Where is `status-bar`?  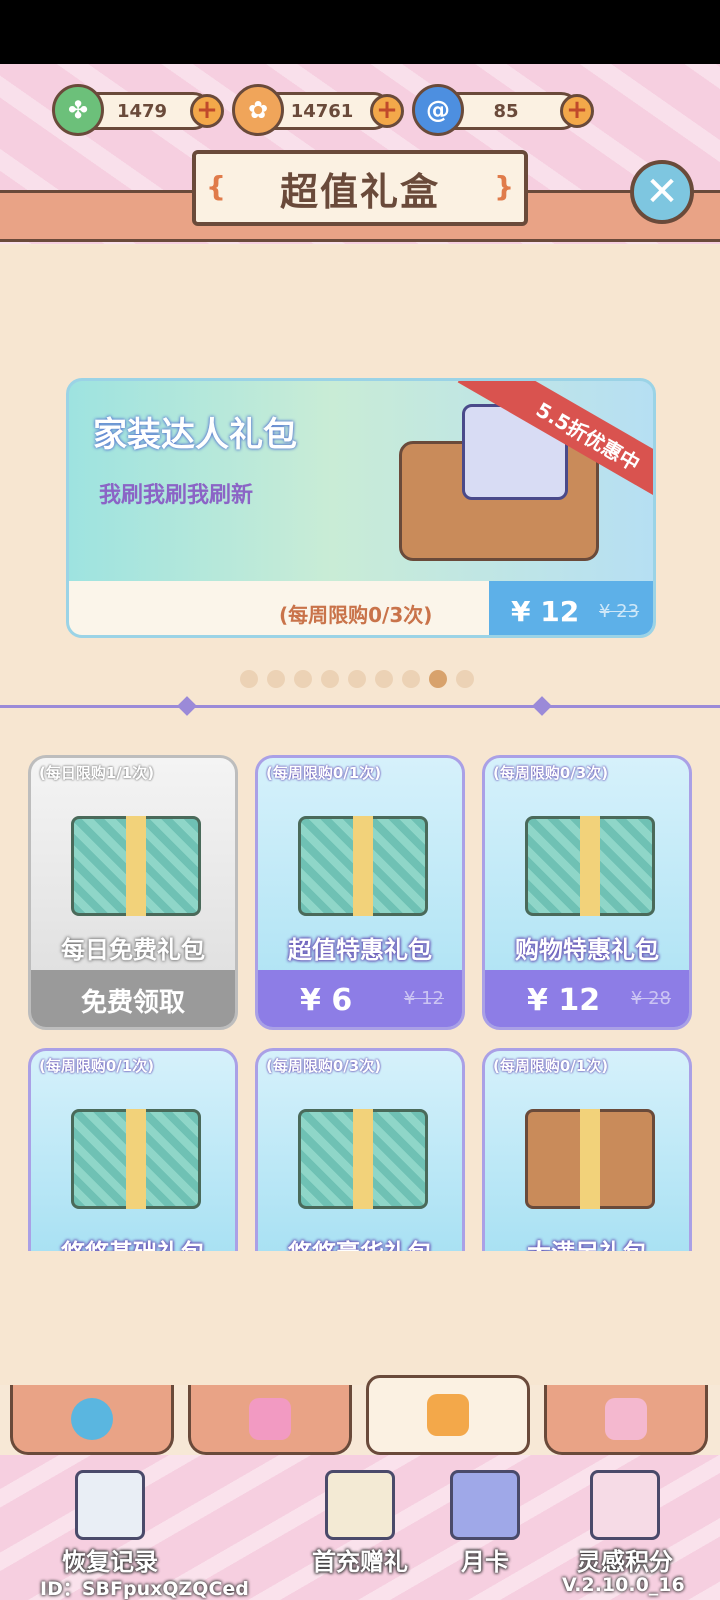 status-bar is located at coordinates (360, 32).